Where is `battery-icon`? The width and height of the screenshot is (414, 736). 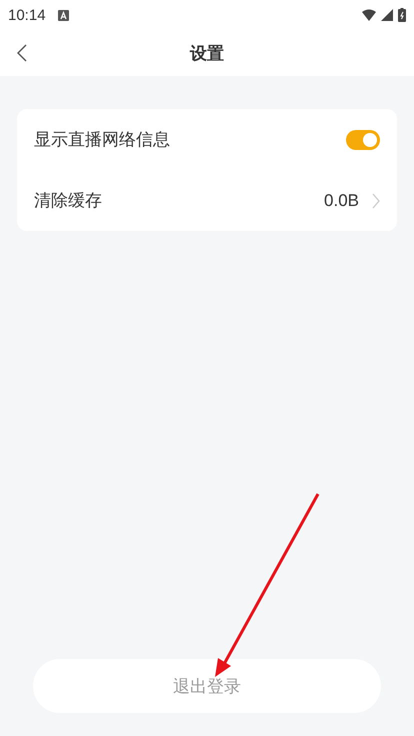 battery-icon is located at coordinates (402, 15).